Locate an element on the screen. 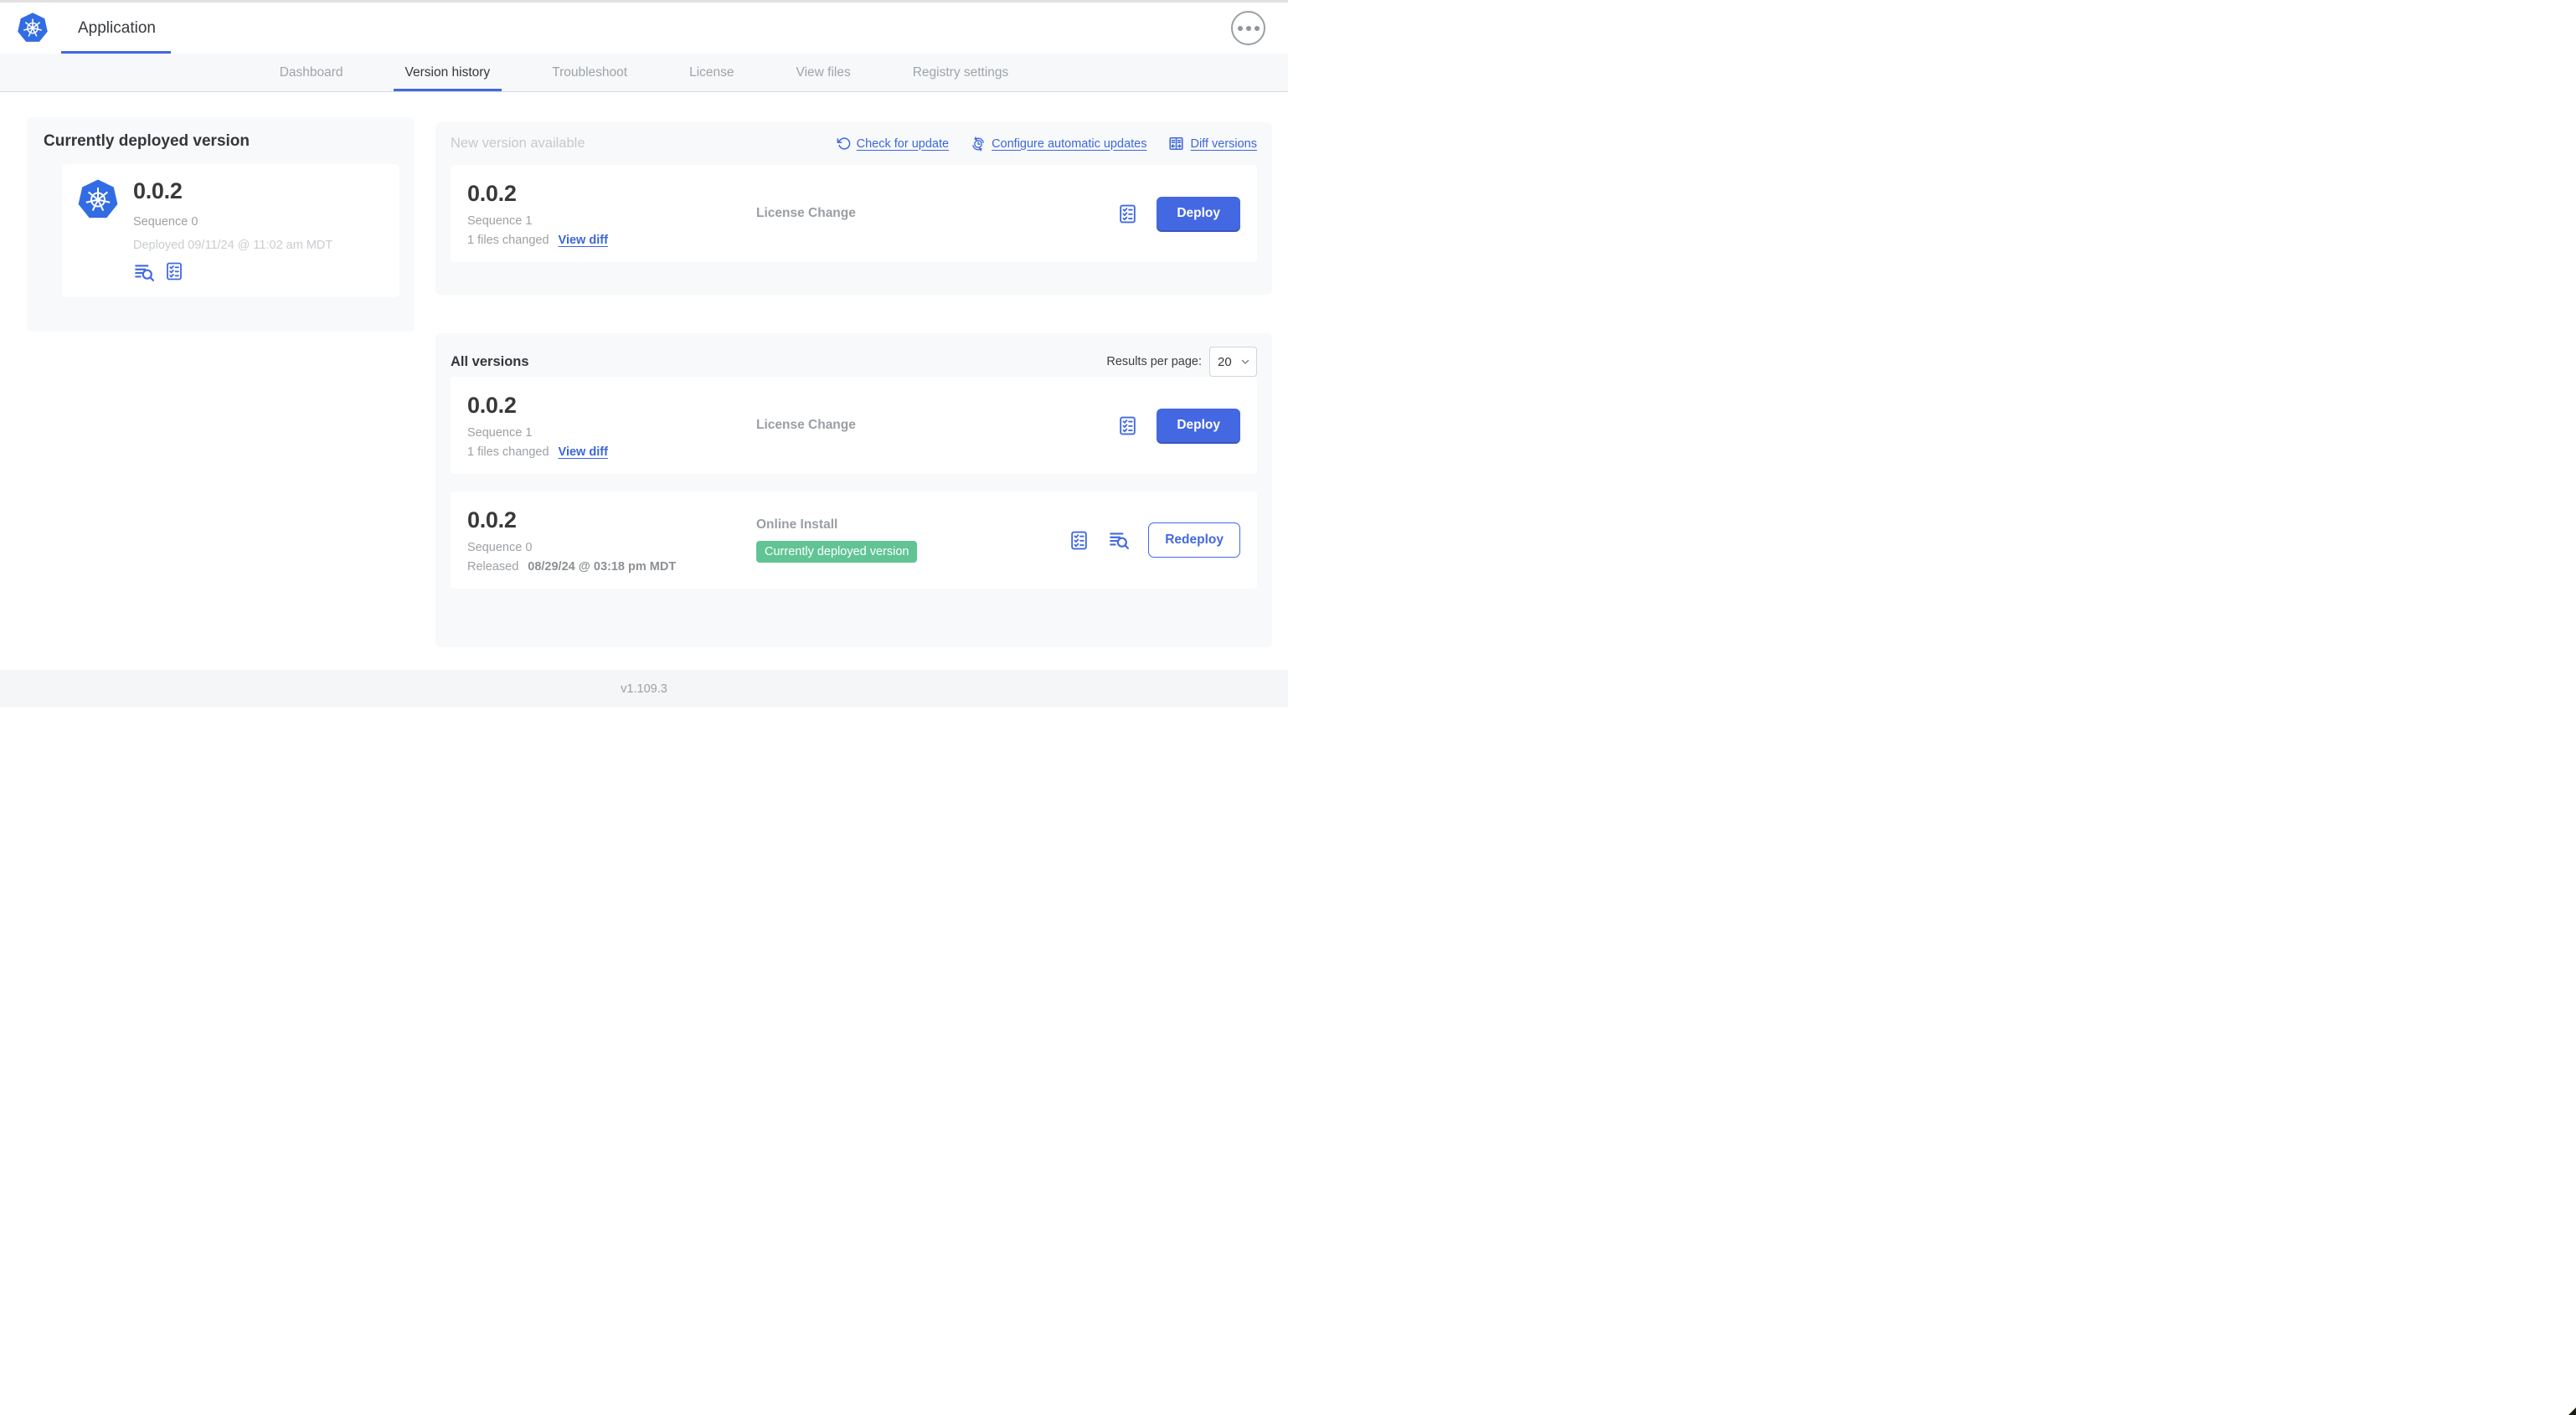 This screenshot has width=2576, height=1415. currently-deployed-badge: Currently deployed version is located at coordinates (837, 552).